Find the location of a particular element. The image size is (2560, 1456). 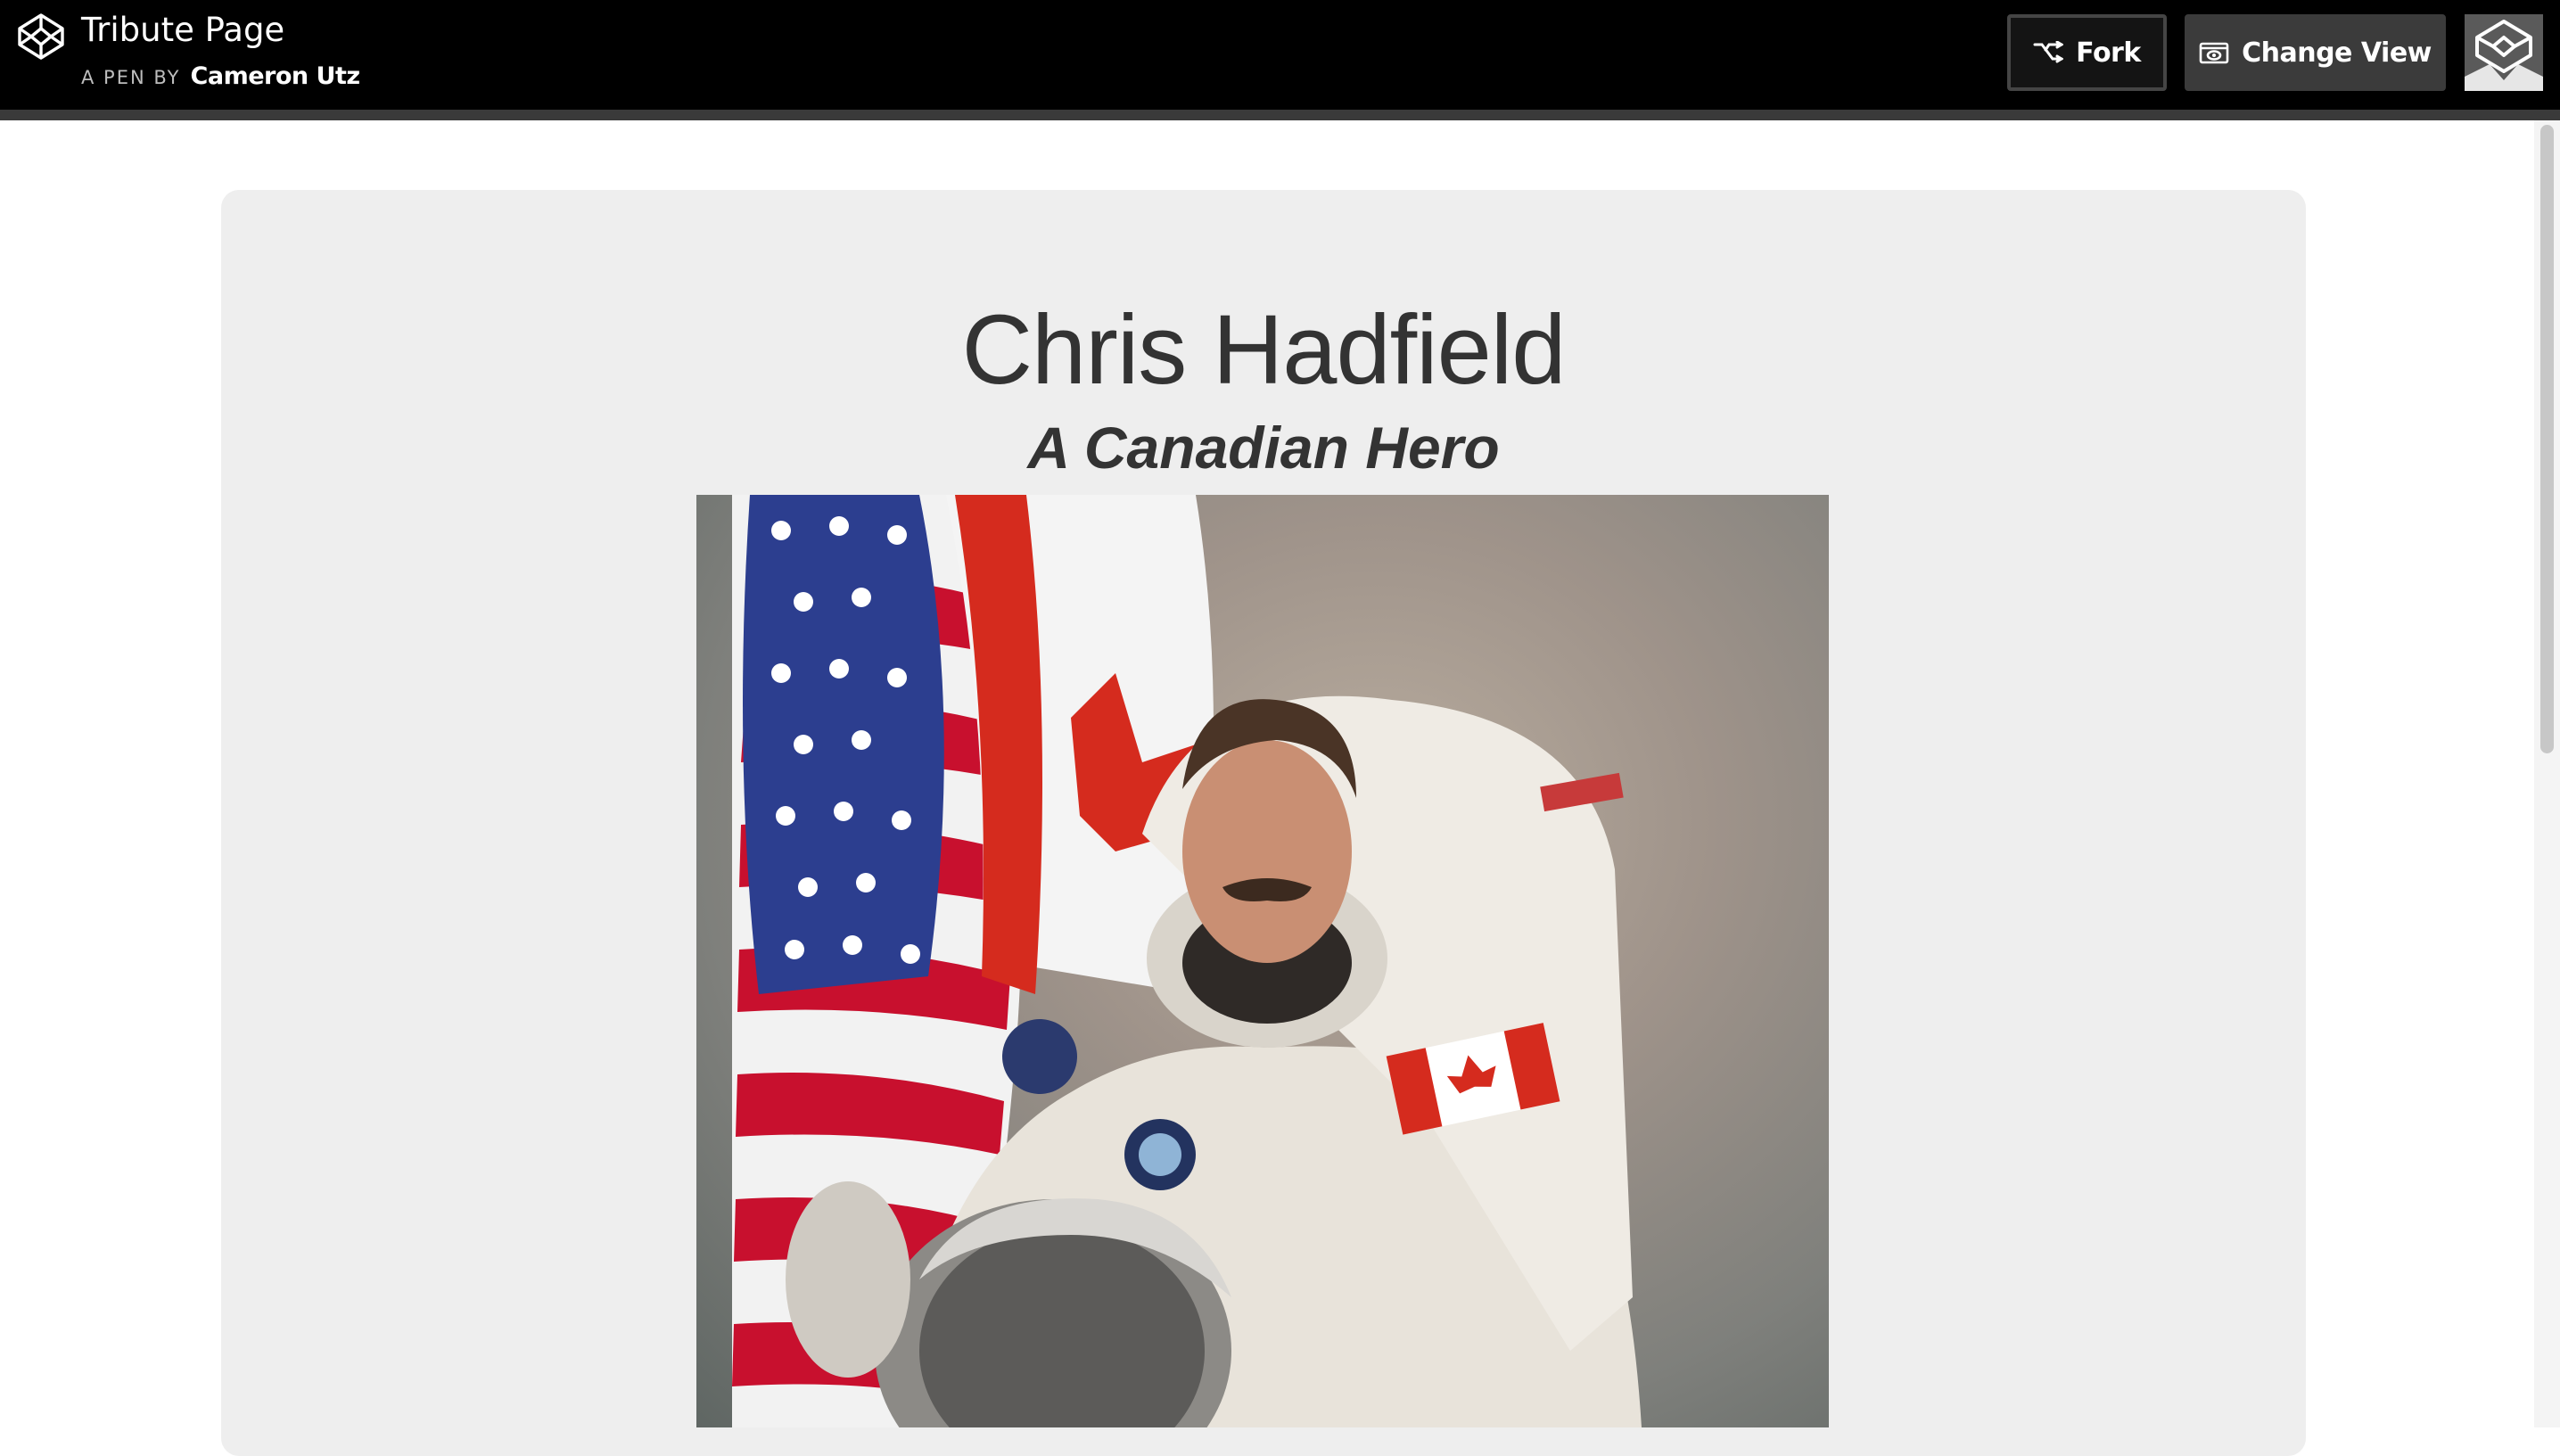

avatar-icon is located at coordinates (2504, 52).